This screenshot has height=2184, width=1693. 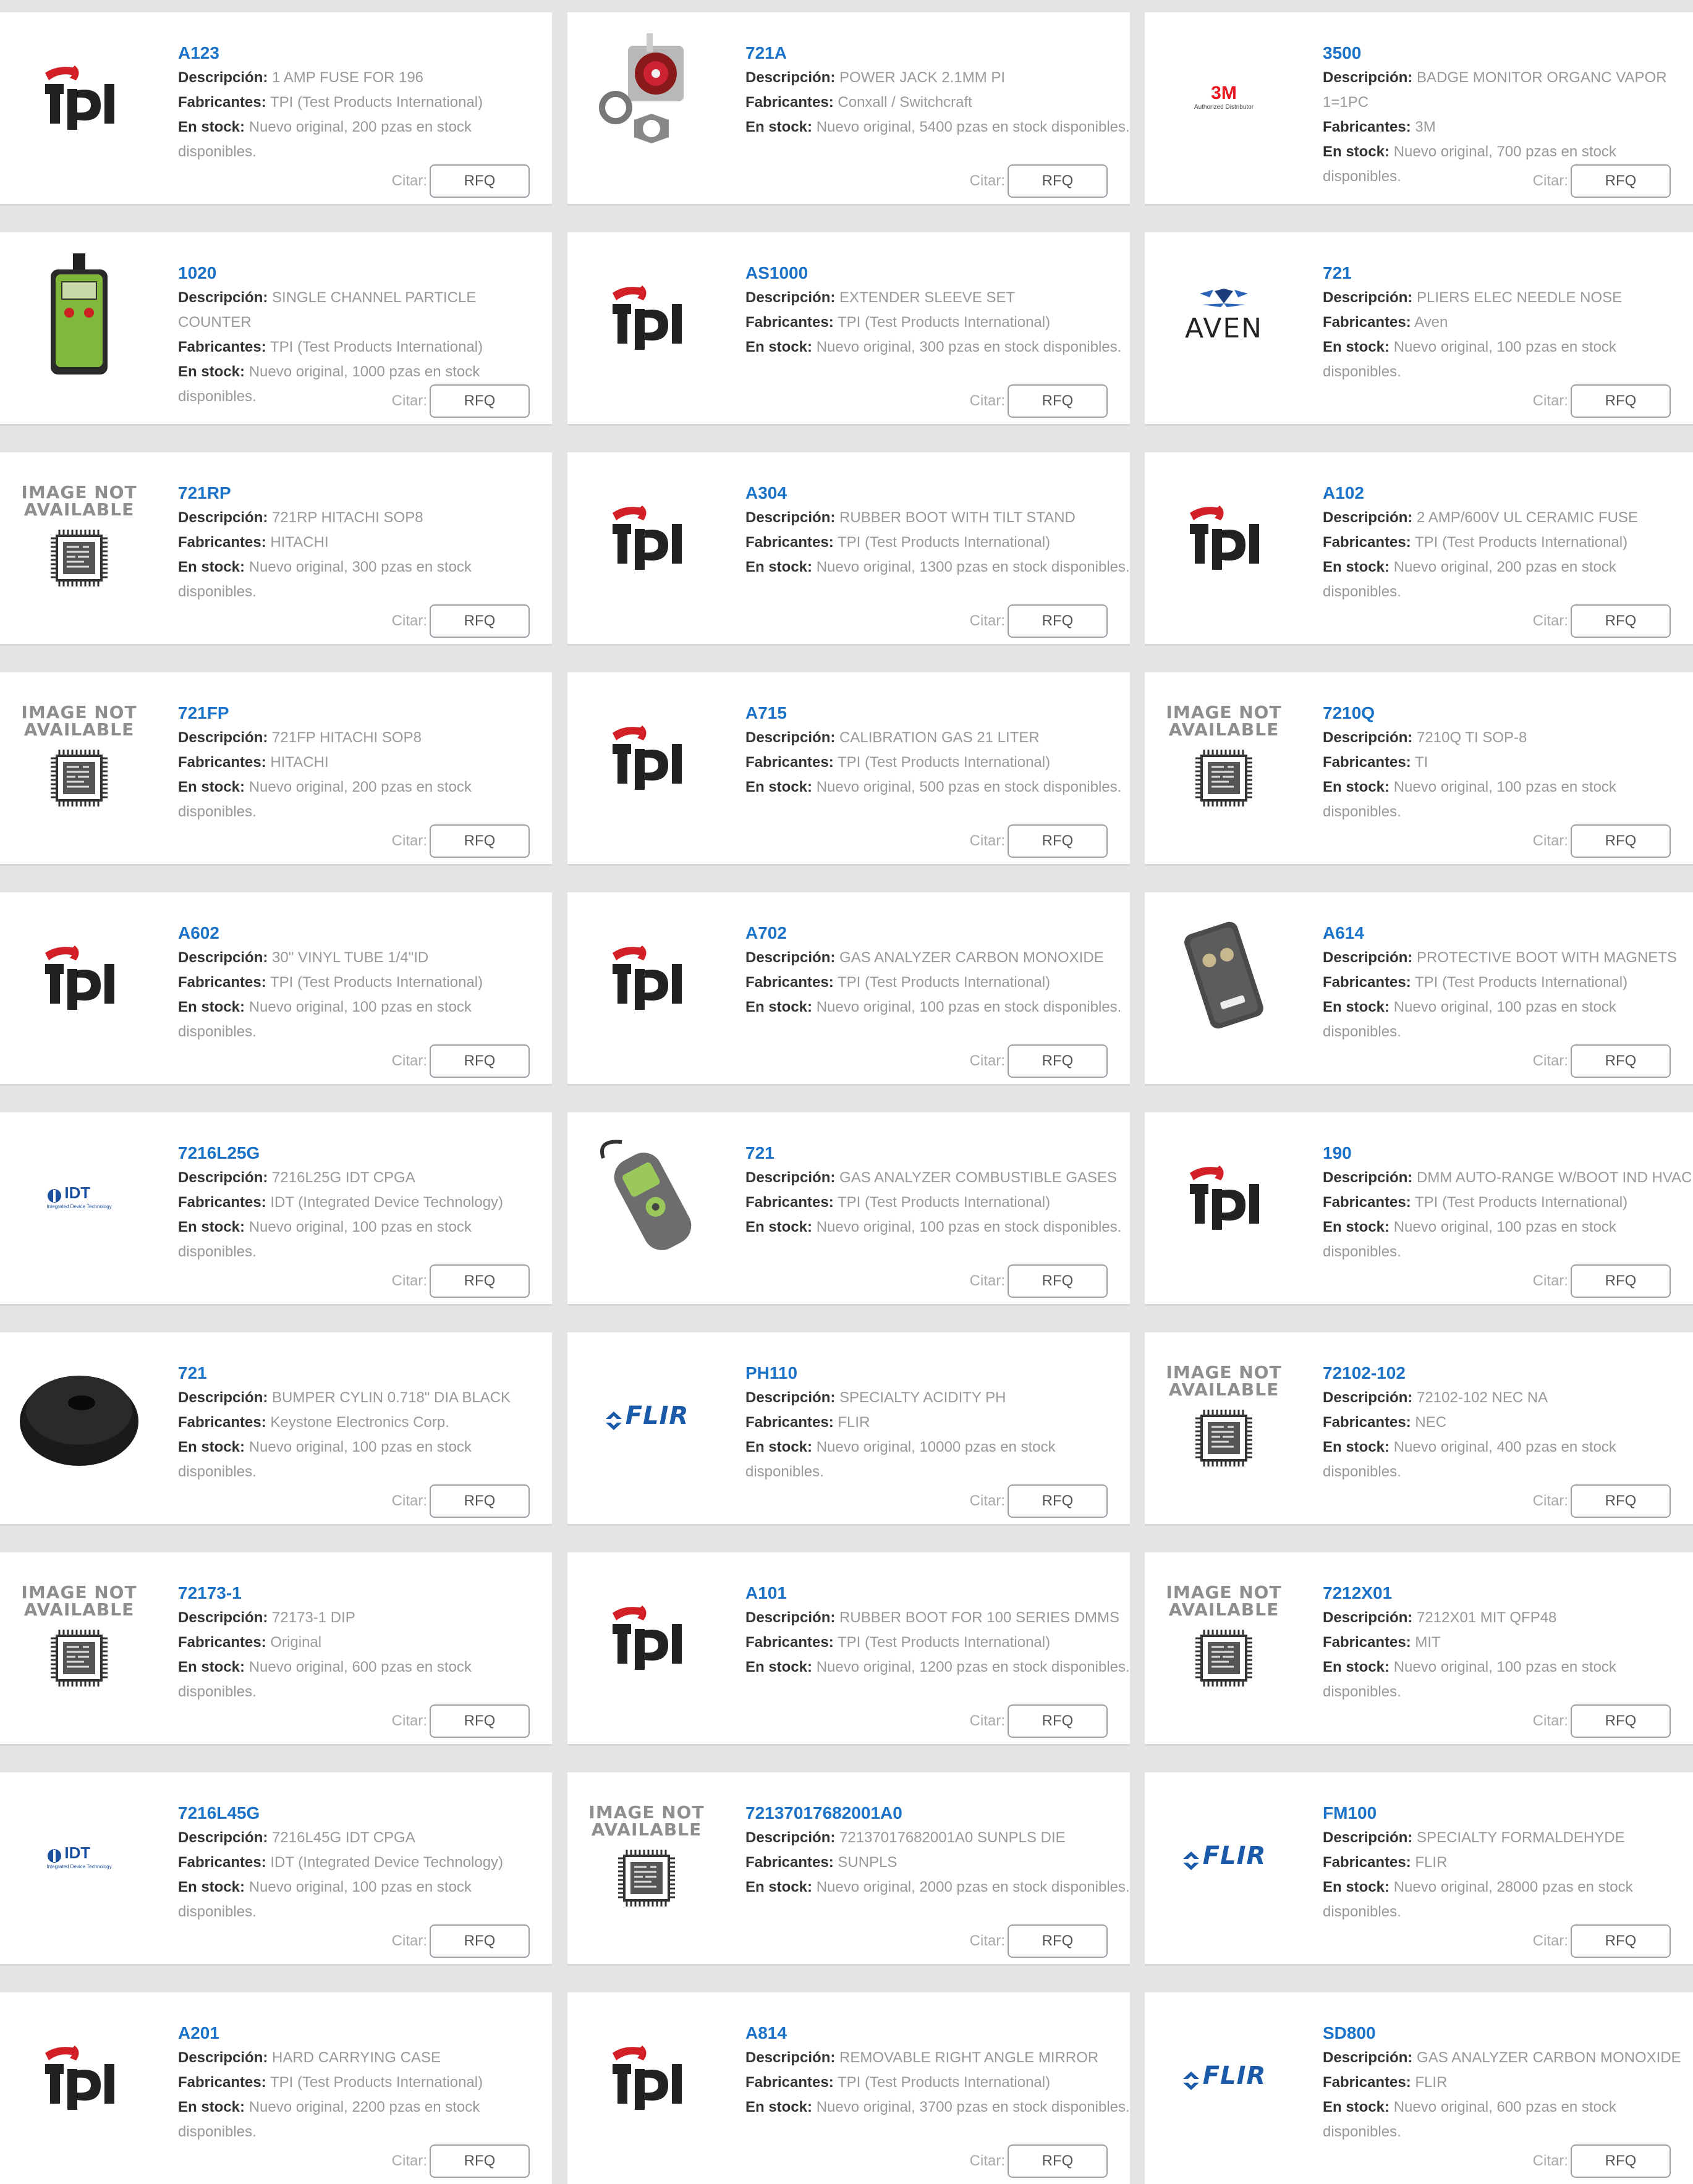 I want to click on part-number-link: A715, so click(x=937, y=713).